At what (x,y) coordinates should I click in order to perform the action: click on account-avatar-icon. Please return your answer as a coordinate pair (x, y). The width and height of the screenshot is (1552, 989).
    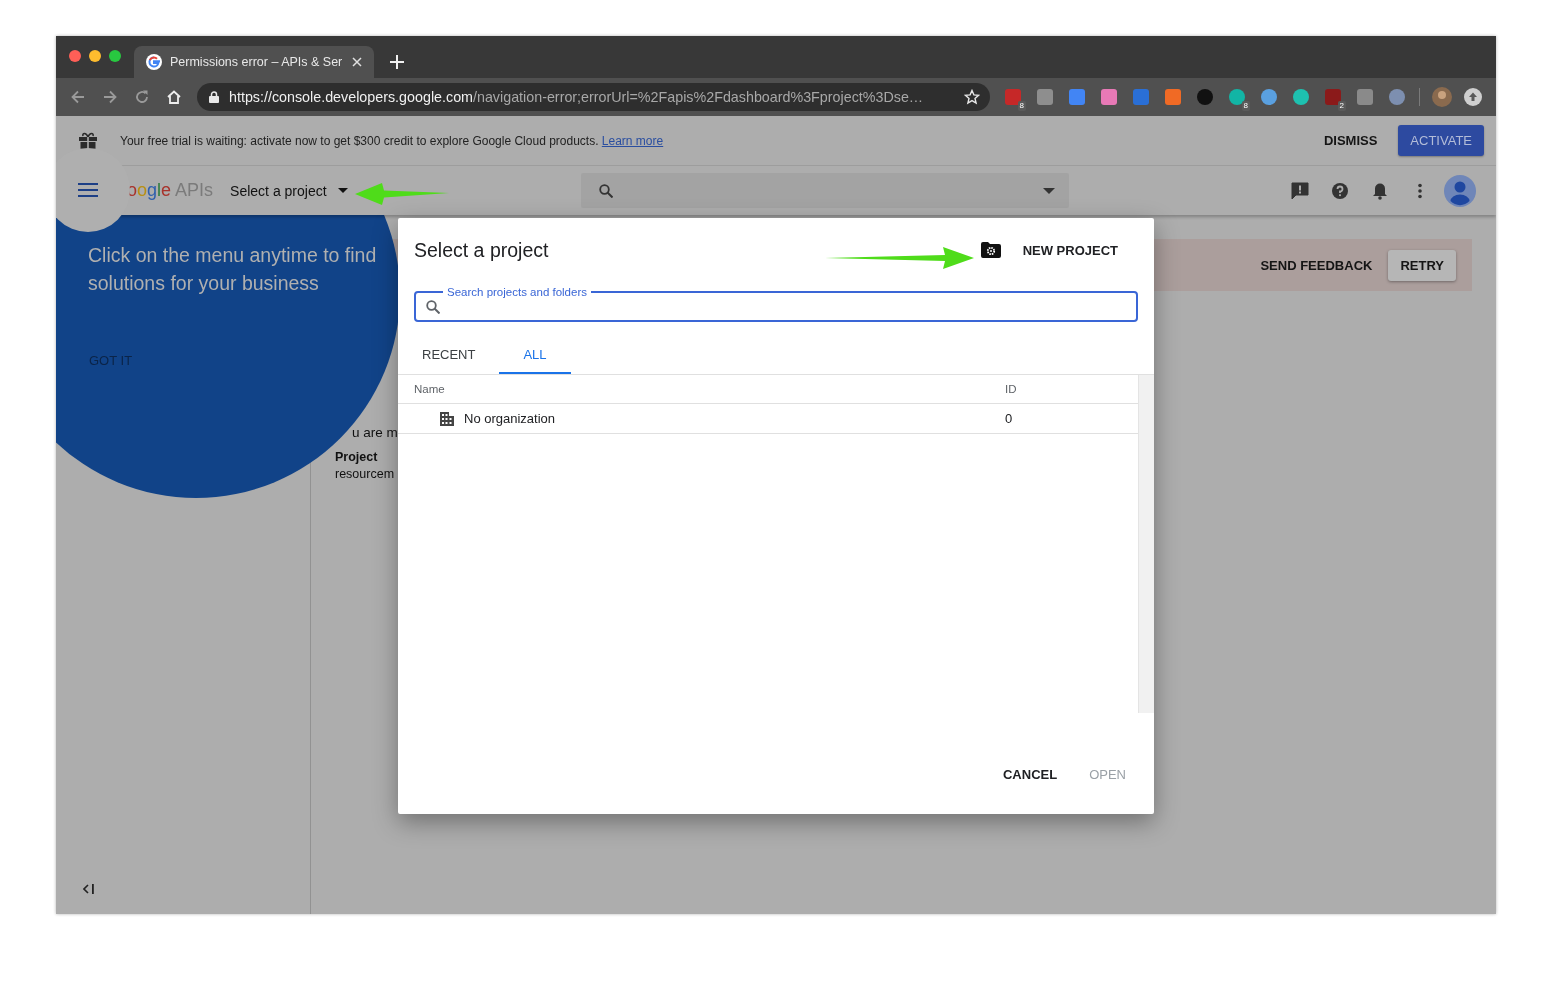
    Looking at the image, I should click on (1460, 190).